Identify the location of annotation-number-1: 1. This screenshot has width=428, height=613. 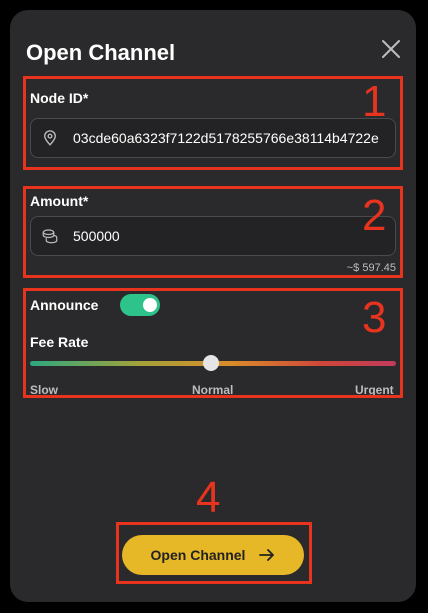
(374, 101).